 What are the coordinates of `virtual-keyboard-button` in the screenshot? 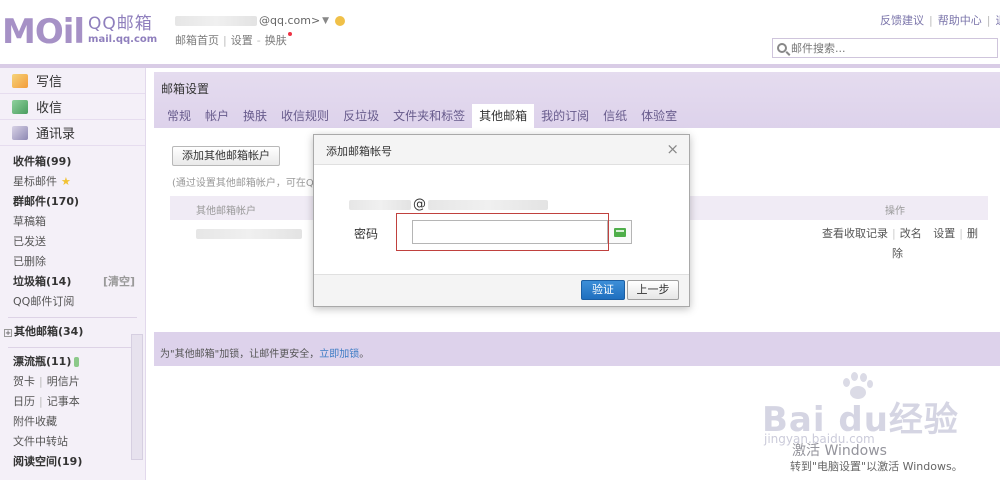 It's located at (620, 232).